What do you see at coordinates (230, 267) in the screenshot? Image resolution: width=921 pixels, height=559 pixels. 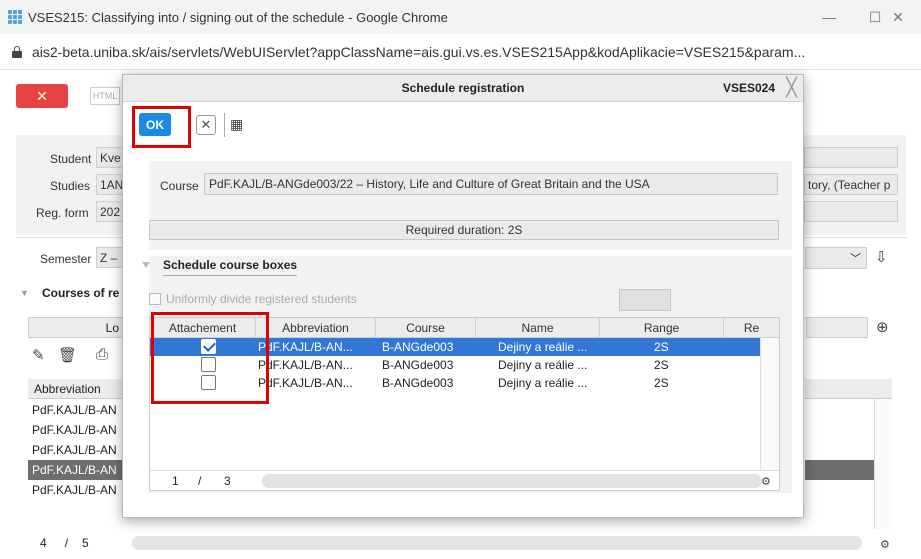 I see `schedule-boxes-section-title: Schedule course boxes` at bounding box center [230, 267].